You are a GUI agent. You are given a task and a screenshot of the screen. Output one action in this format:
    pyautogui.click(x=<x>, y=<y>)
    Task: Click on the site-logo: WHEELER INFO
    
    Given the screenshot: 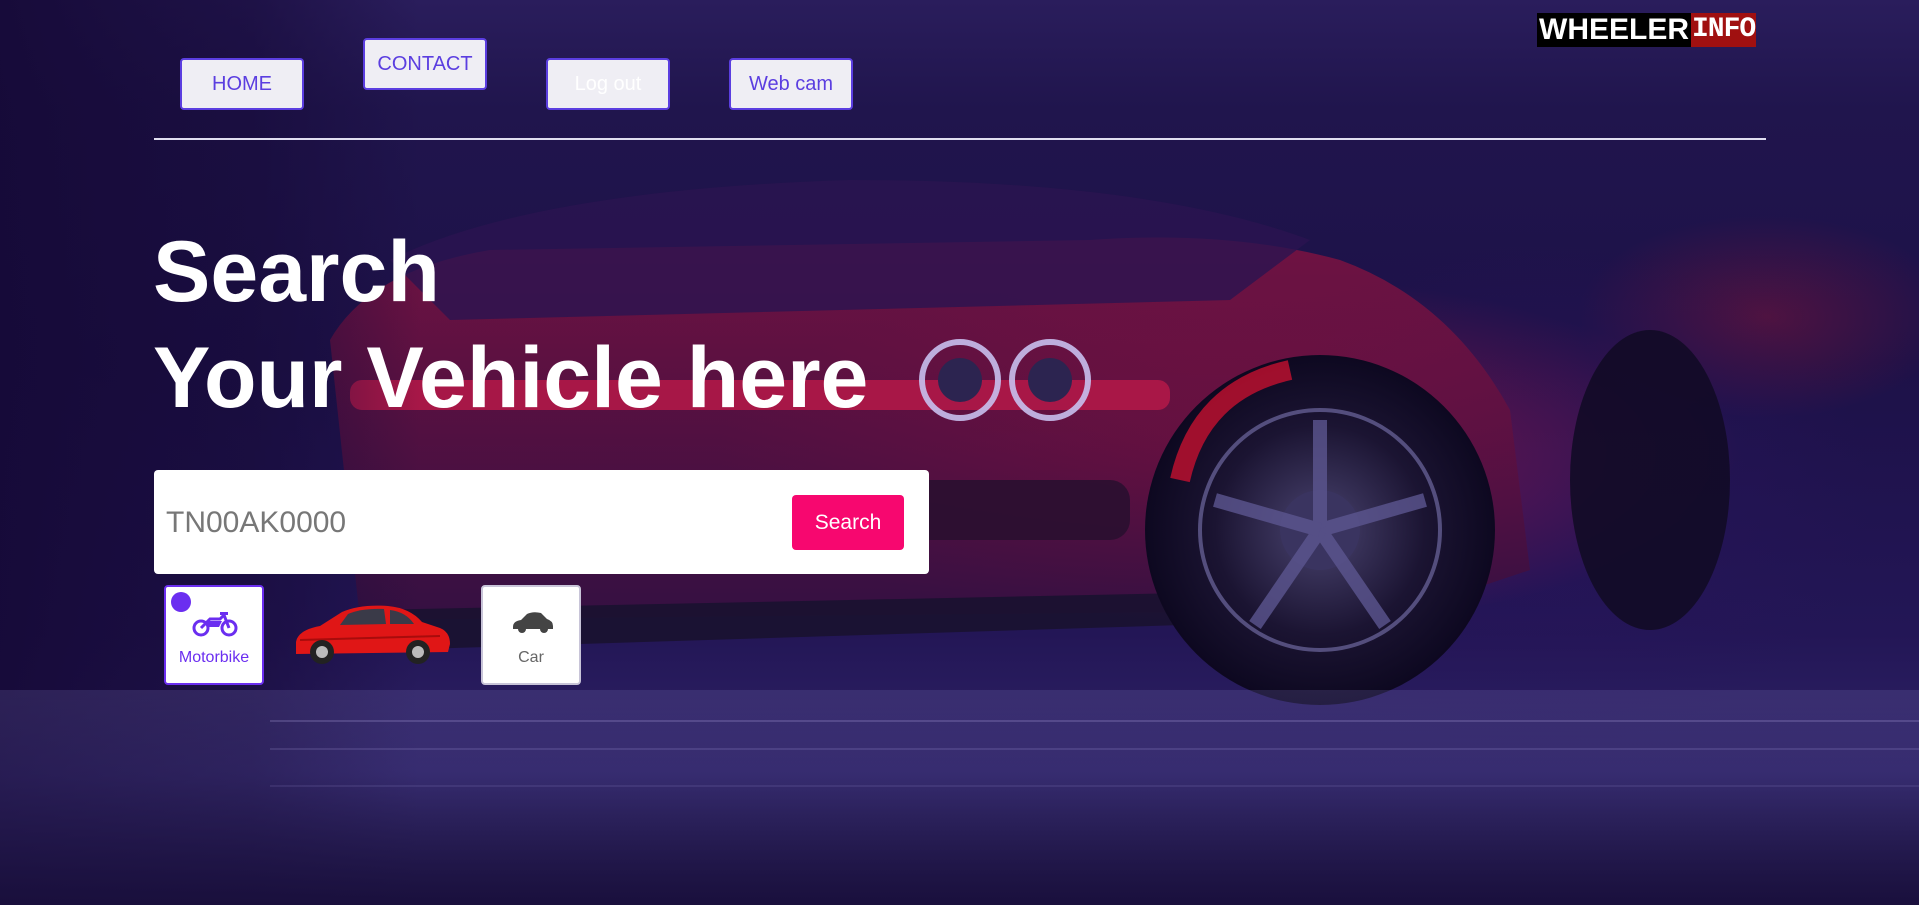 What is the action you would take?
    pyautogui.click(x=1646, y=30)
    